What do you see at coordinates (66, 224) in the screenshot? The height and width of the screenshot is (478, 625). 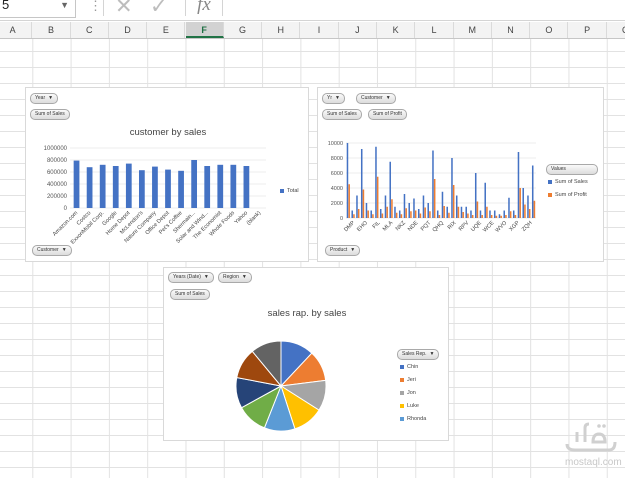 I see `x-tick-label: Amazon.com` at bounding box center [66, 224].